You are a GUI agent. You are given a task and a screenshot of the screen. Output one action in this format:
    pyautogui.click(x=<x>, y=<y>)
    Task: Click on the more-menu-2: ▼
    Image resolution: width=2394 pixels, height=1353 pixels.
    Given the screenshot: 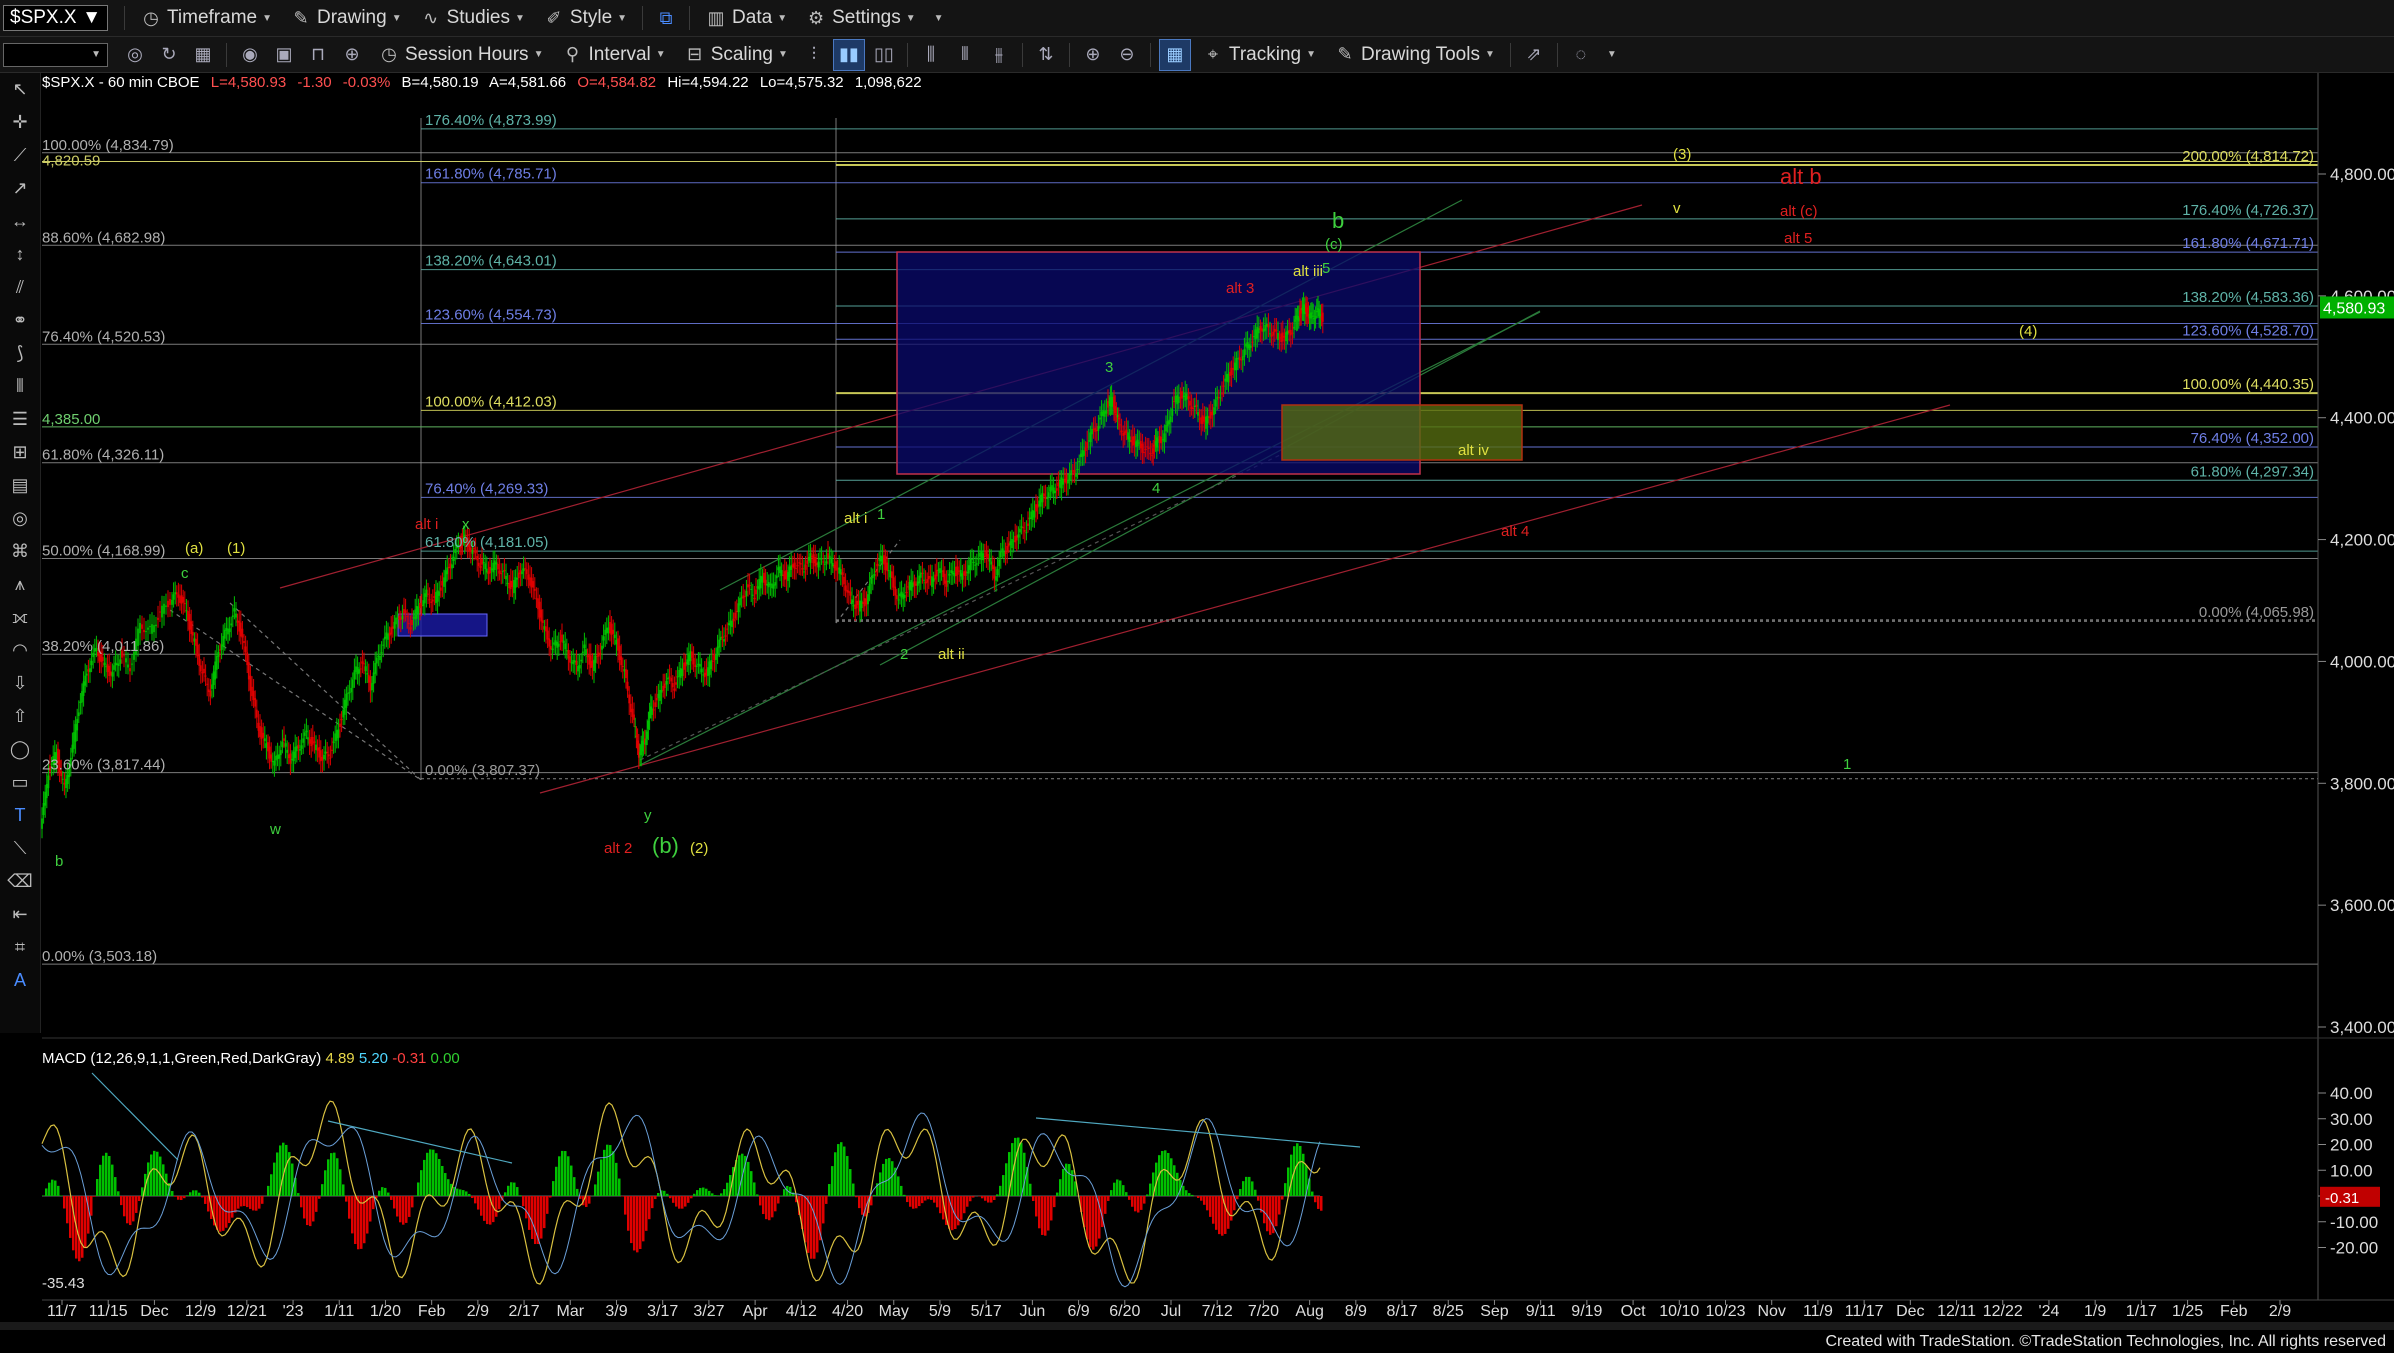 What is the action you would take?
    pyautogui.click(x=1612, y=55)
    